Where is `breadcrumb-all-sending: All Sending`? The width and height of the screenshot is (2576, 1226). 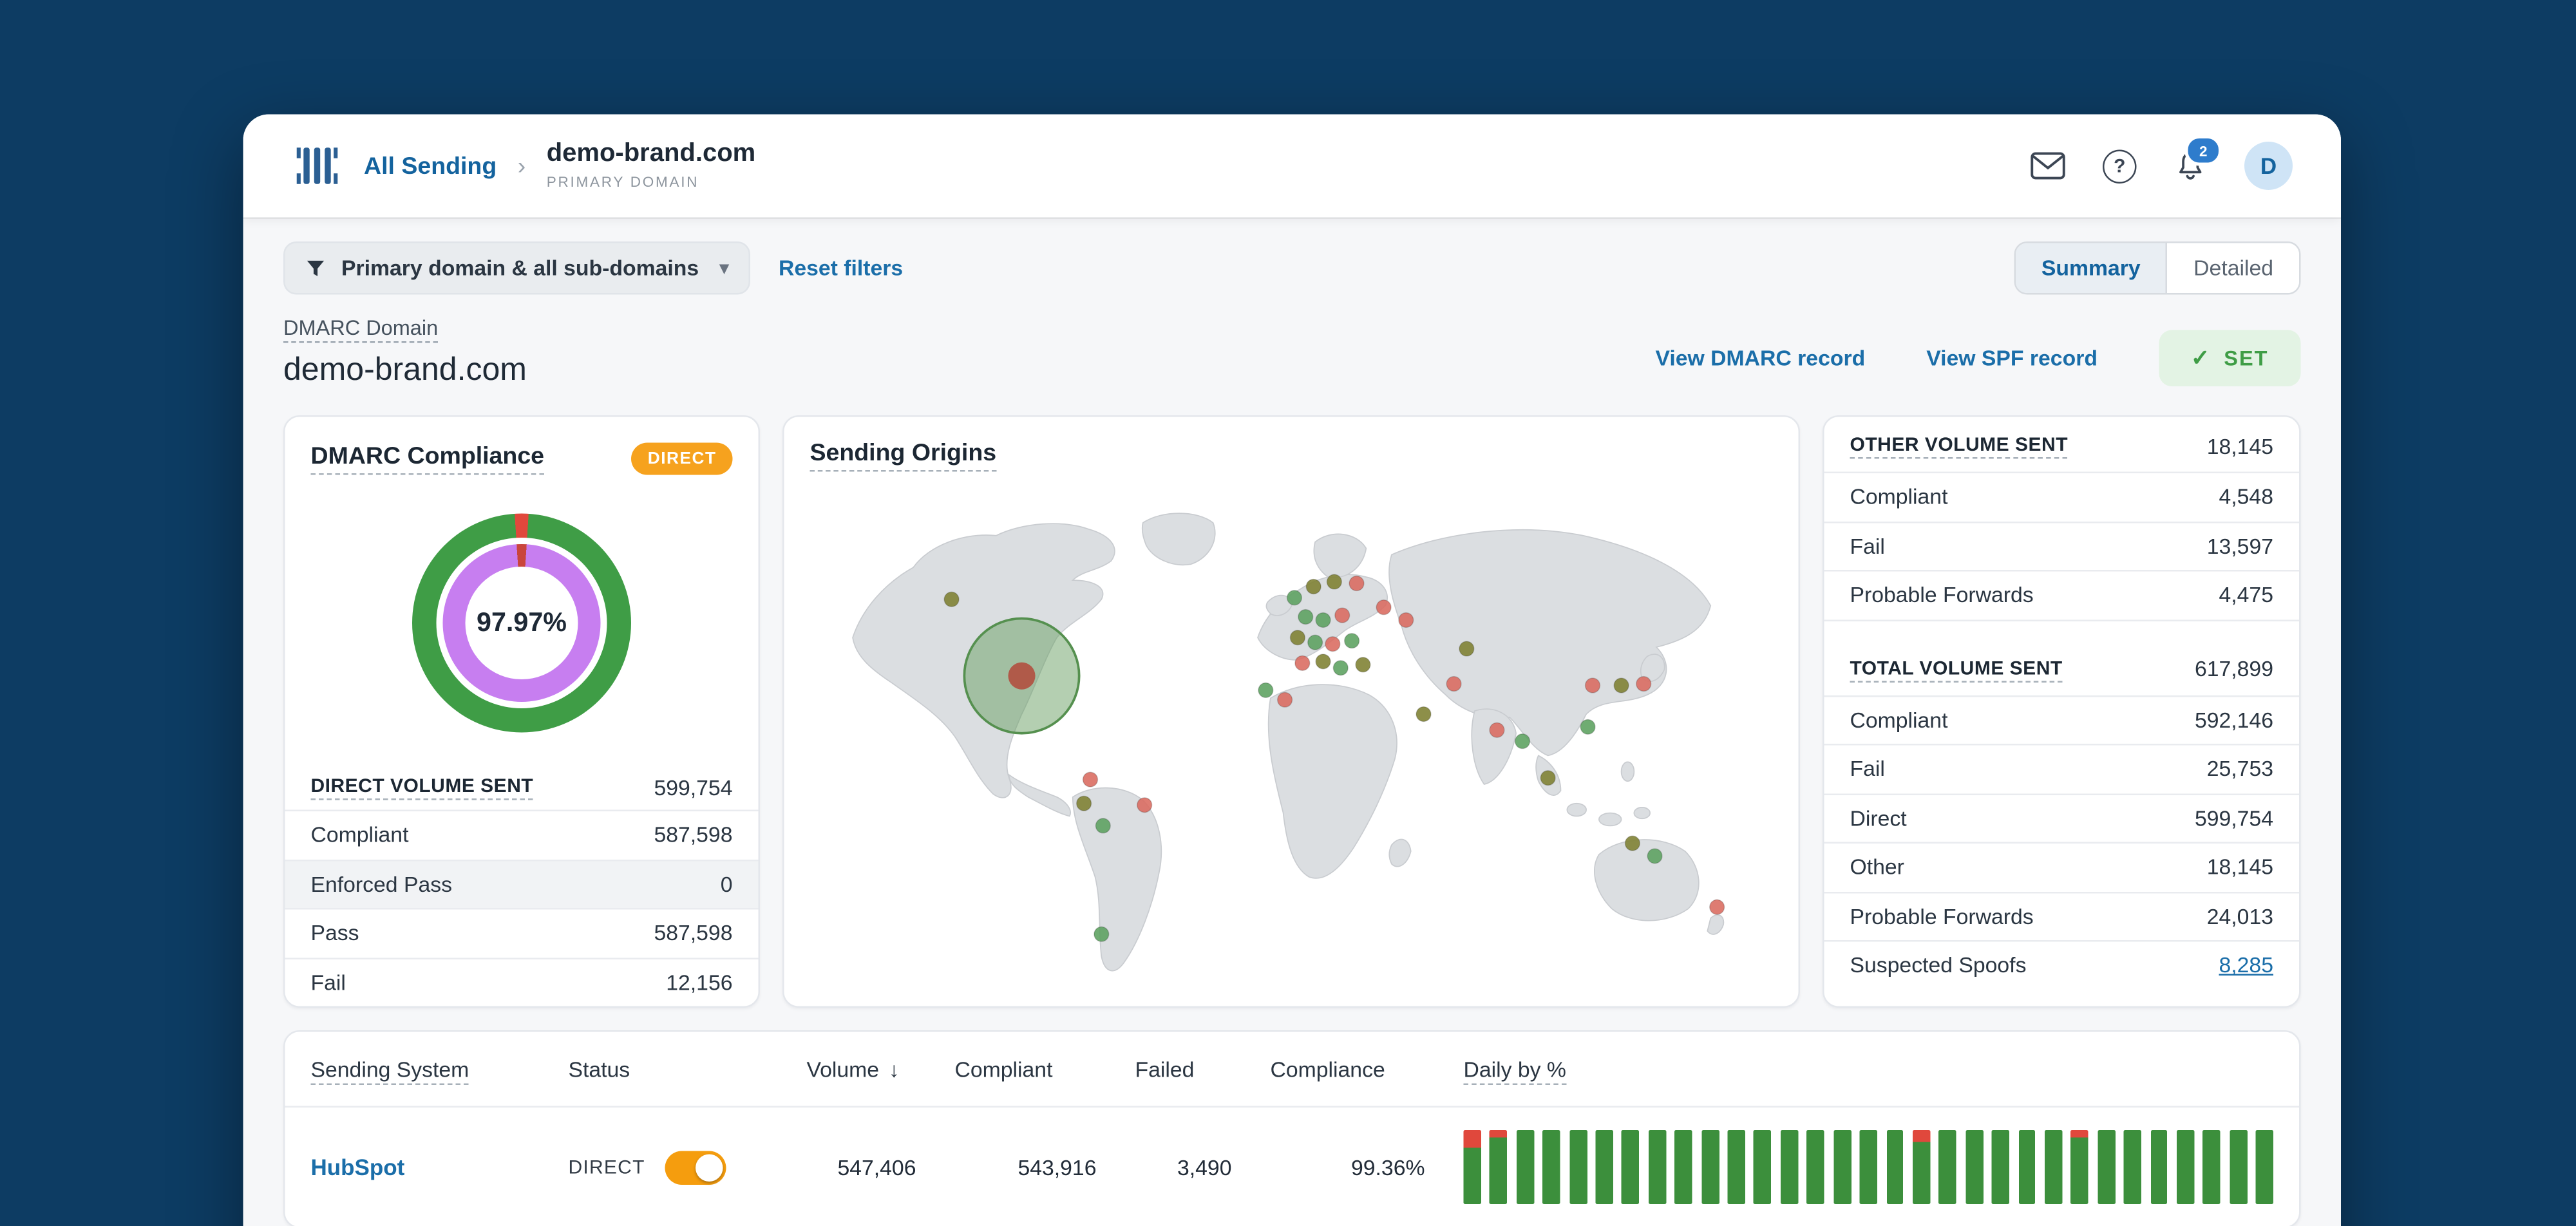 breadcrumb-all-sending: All Sending is located at coordinates (431, 166).